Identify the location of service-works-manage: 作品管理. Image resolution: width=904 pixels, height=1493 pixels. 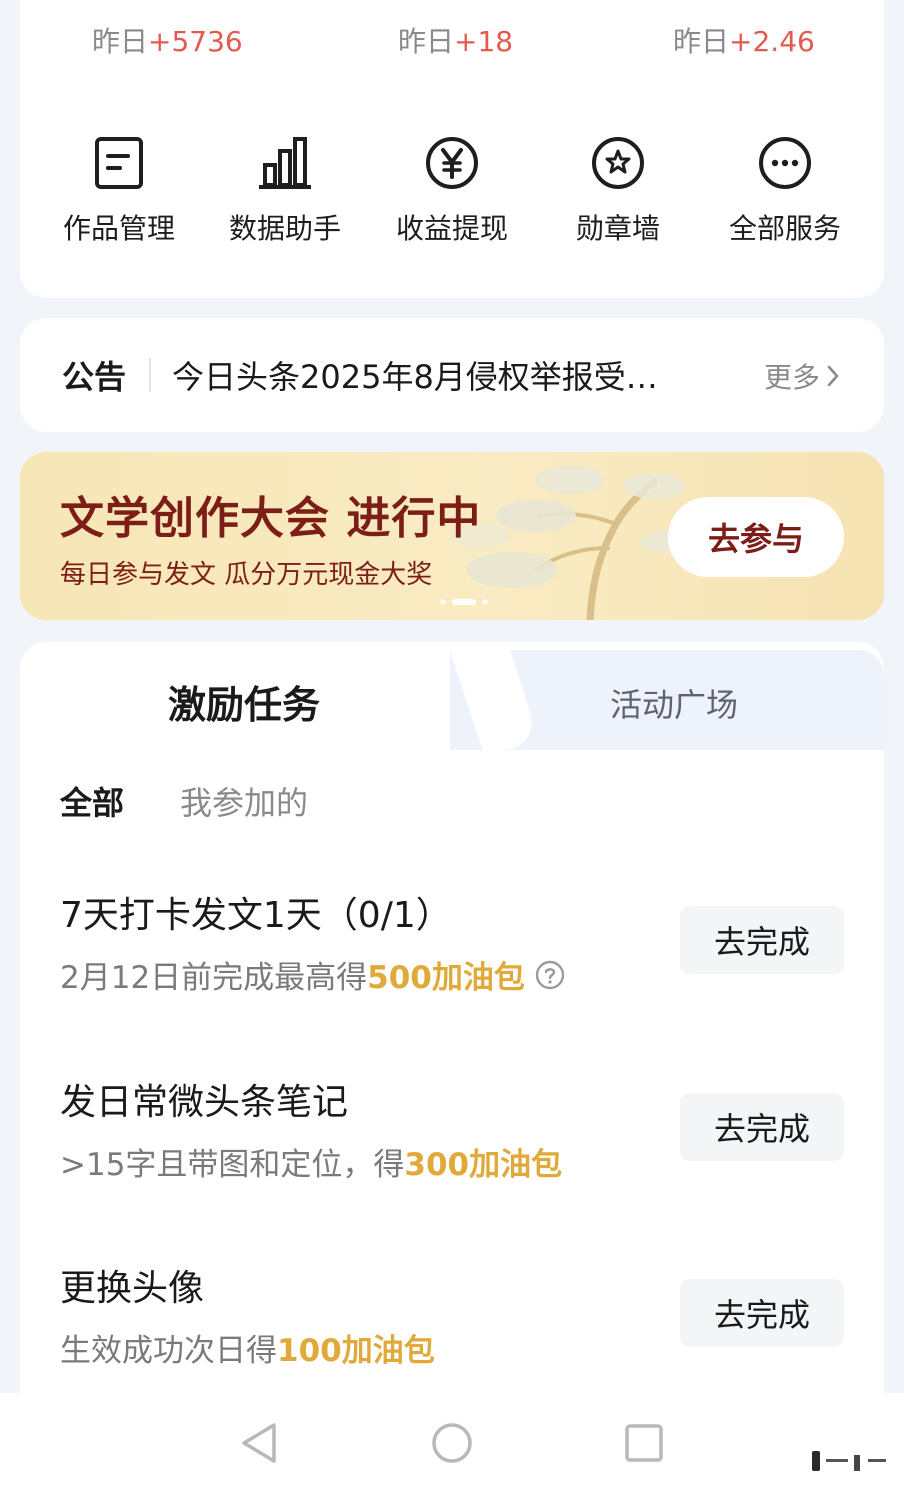
(119, 191).